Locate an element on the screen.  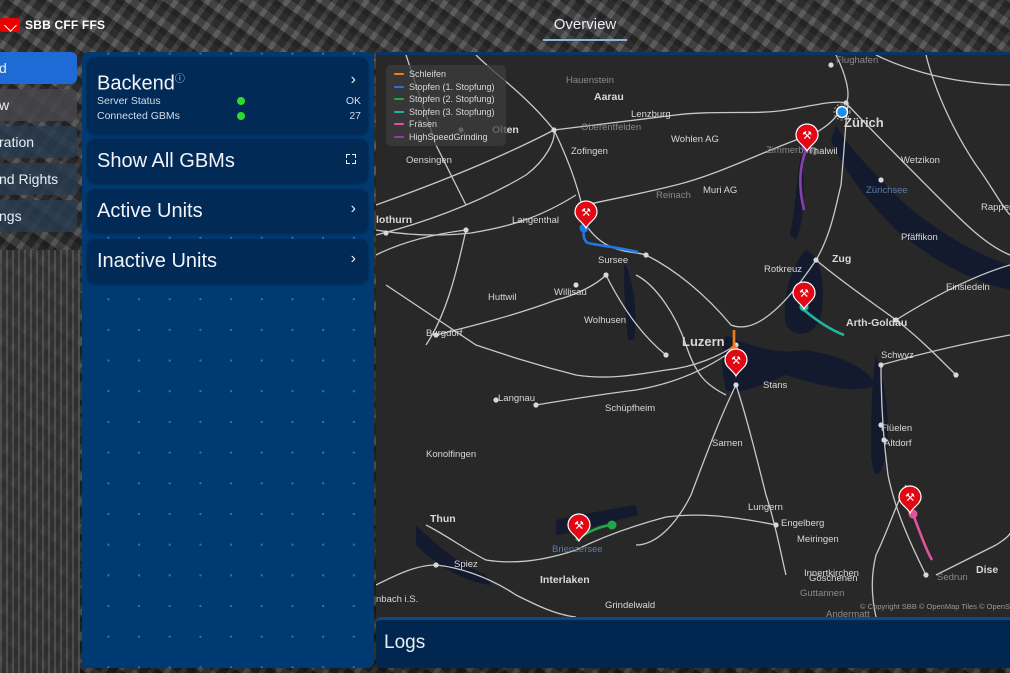
lake-shape is located at coordinates (597, 520).